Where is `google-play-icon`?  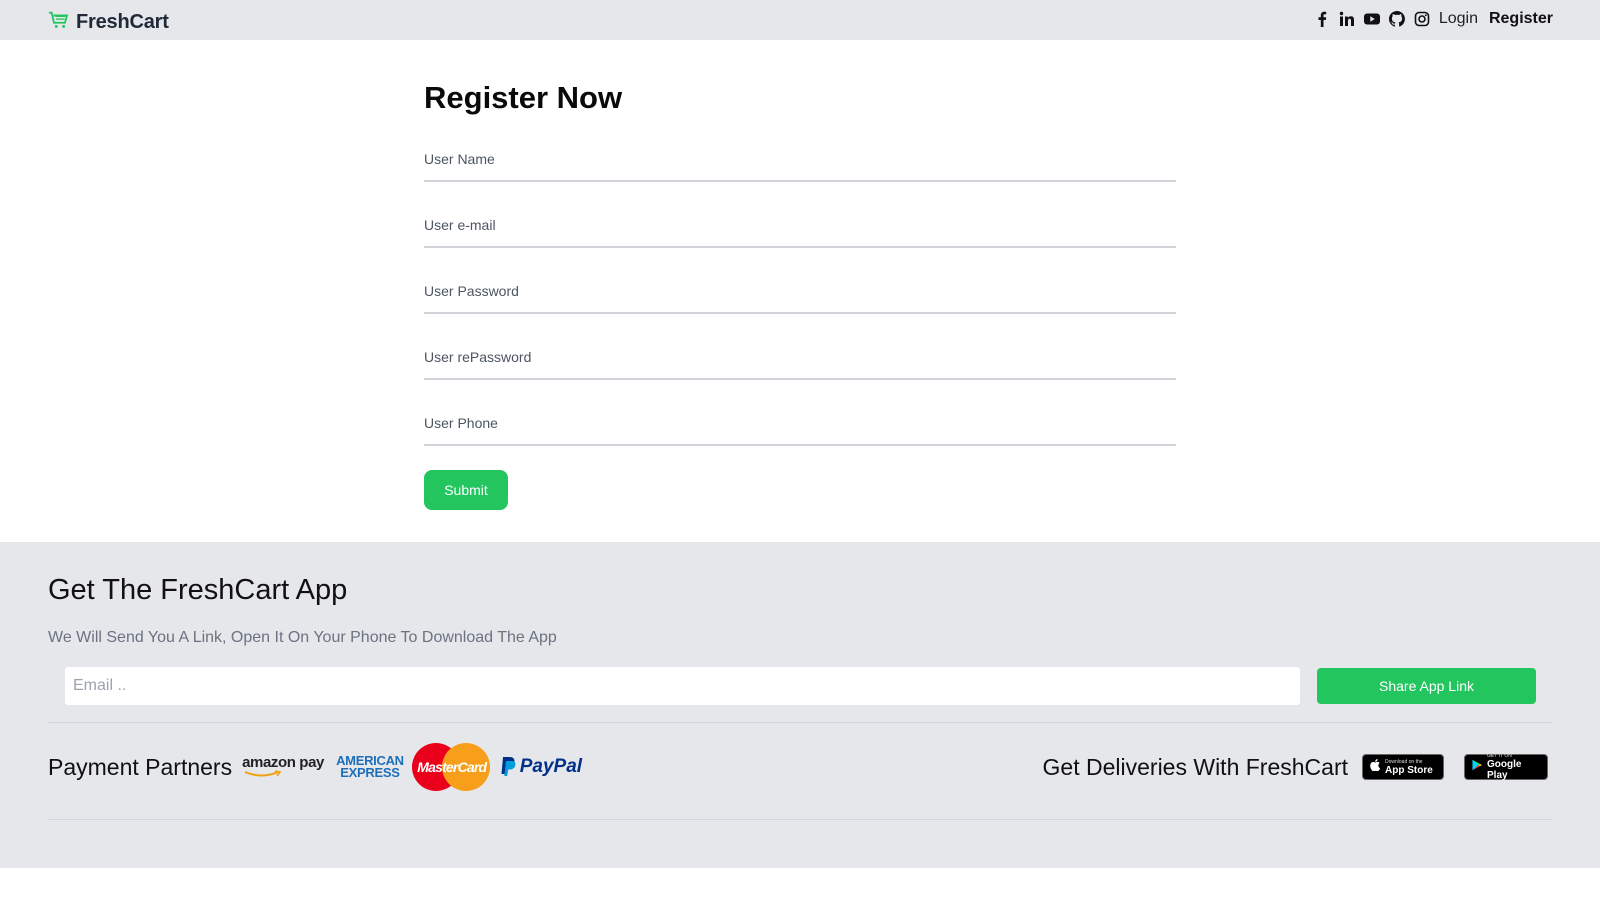
google-play-icon is located at coordinates (1477, 767).